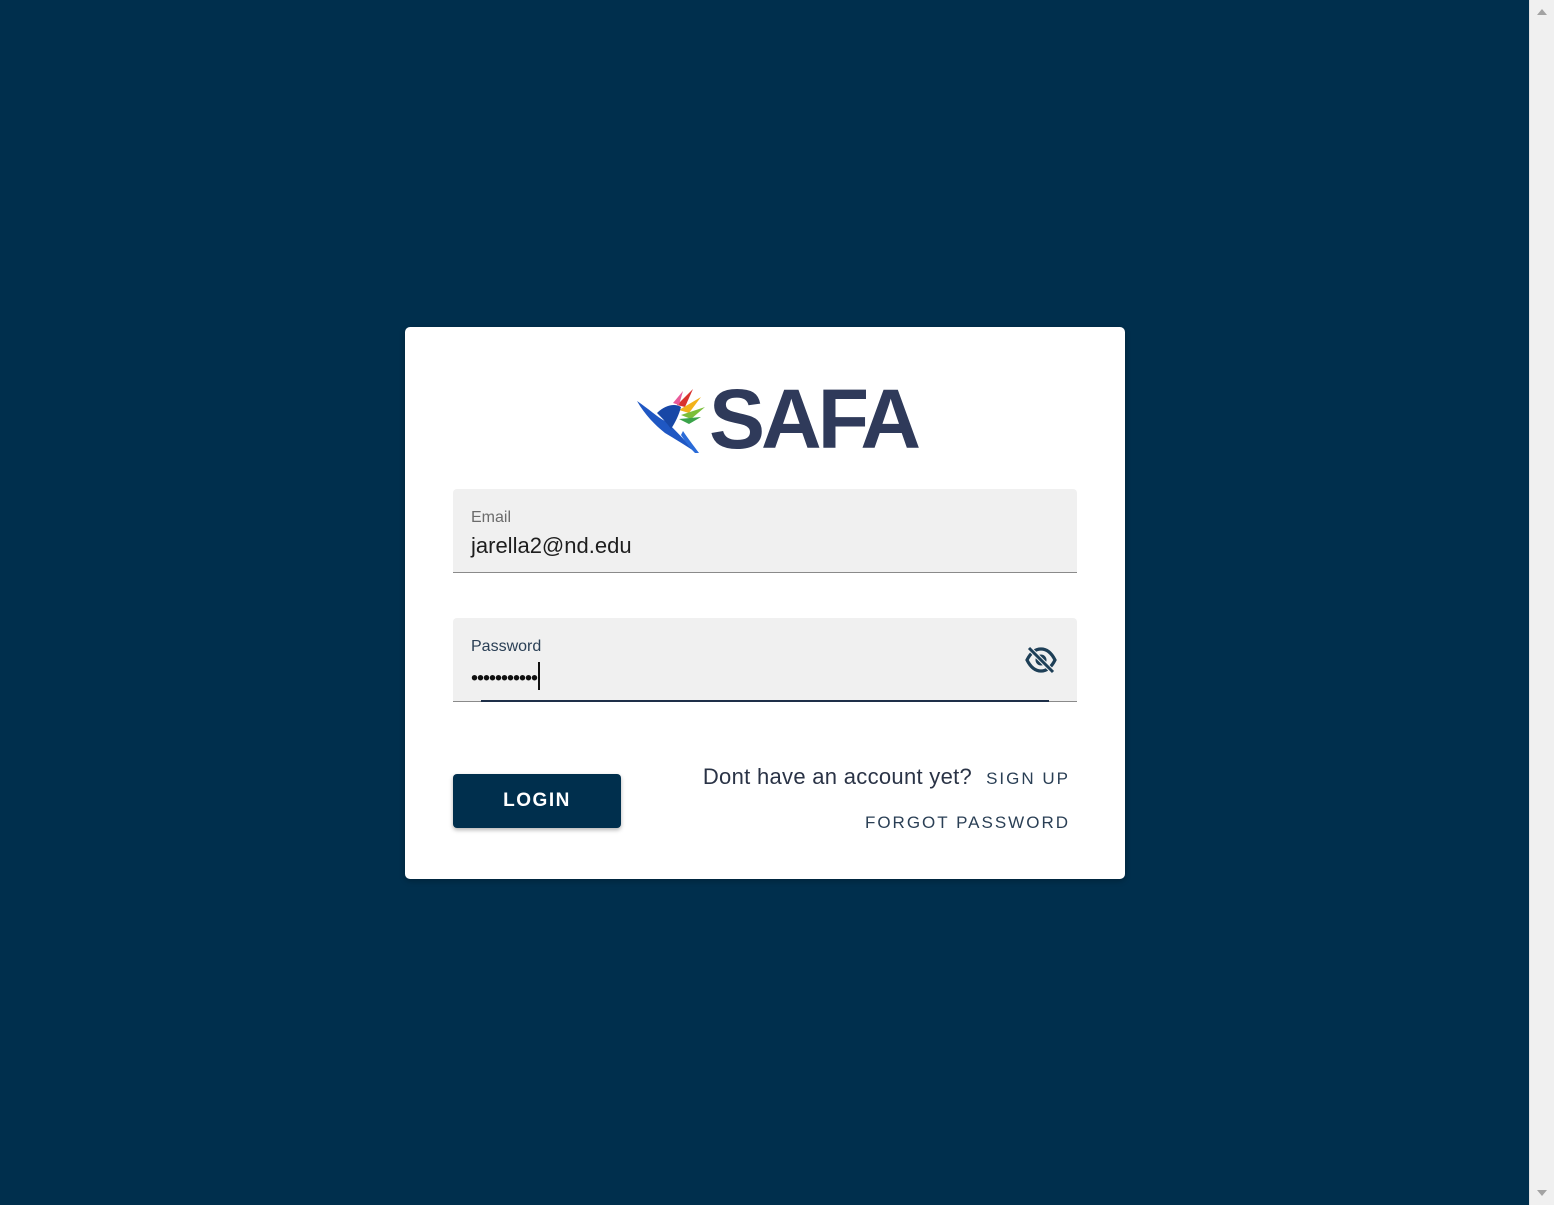 The height and width of the screenshot is (1205, 1554). I want to click on password-visibility-toggle, so click(1041, 660).